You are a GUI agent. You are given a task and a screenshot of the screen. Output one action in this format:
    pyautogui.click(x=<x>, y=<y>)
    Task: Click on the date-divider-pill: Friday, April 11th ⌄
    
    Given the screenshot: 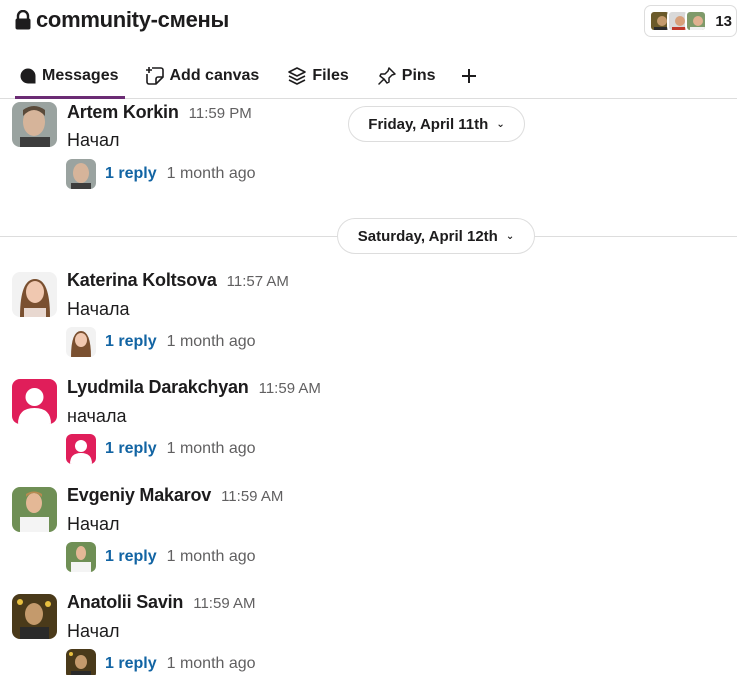 What is the action you would take?
    pyautogui.click(x=436, y=124)
    